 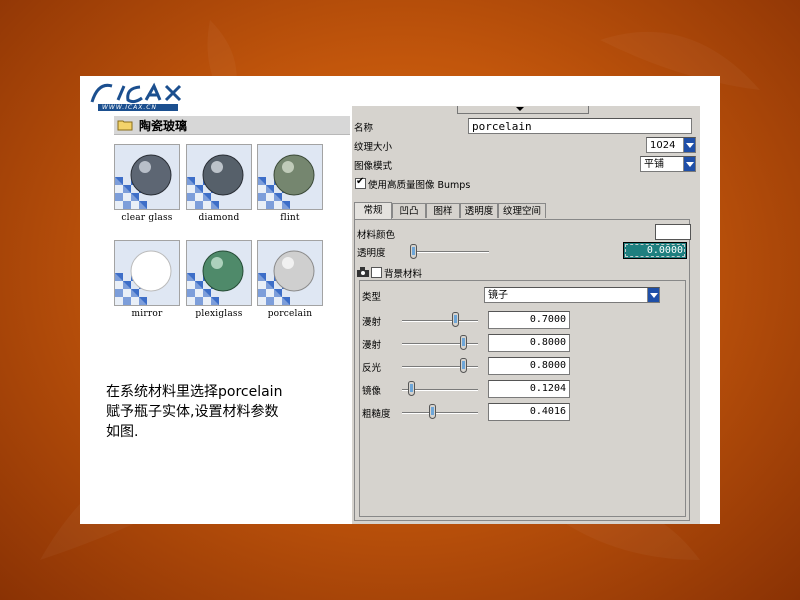 What do you see at coordinates (364, 128) in the screenshot?
I see `name-label: 名称` at bounding box center [364, 128].